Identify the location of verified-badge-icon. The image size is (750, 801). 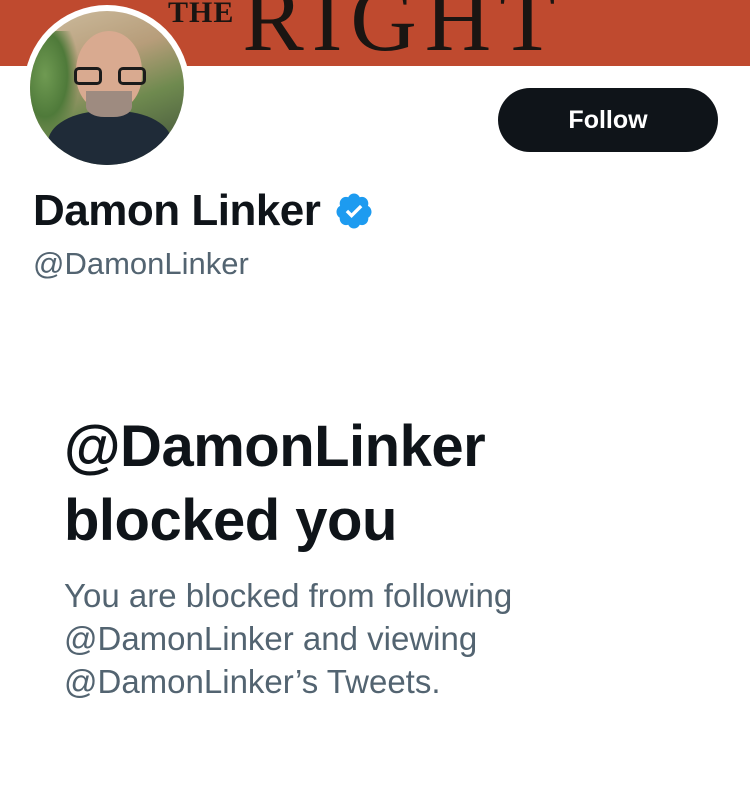
(354, 211).